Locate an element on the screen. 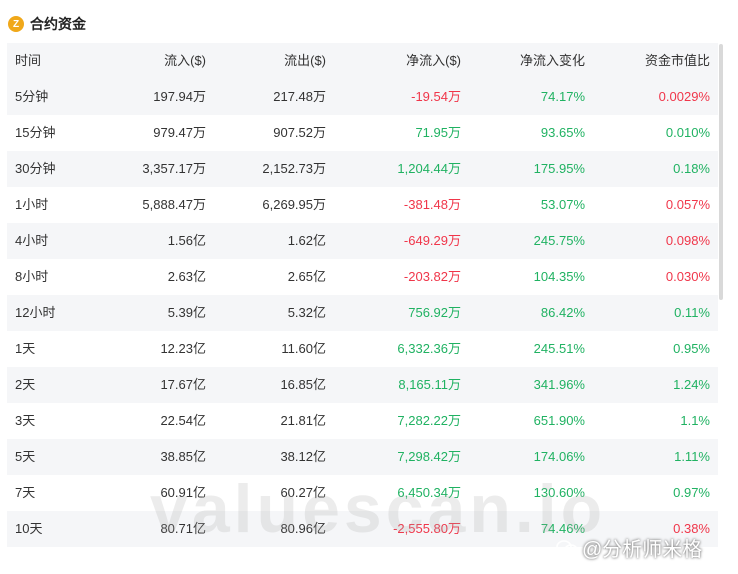 The height and width of the screenshot is (574, 738). cell-net-change: 130.60% is located at coordinates (559, 492).